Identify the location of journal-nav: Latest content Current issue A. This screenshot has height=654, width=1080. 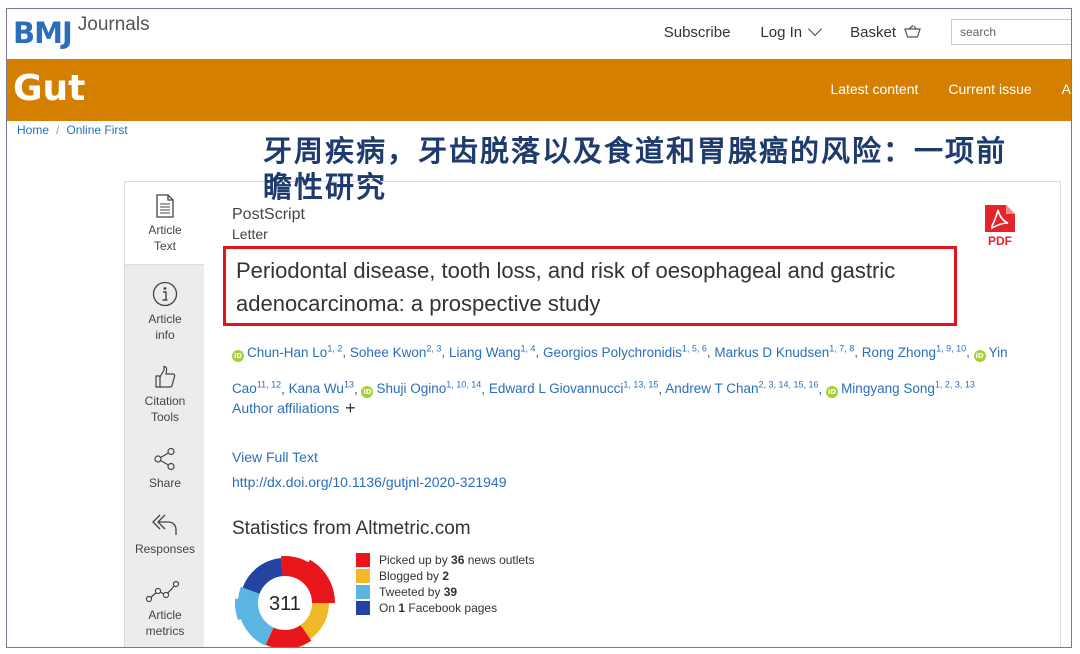
(950, 89).